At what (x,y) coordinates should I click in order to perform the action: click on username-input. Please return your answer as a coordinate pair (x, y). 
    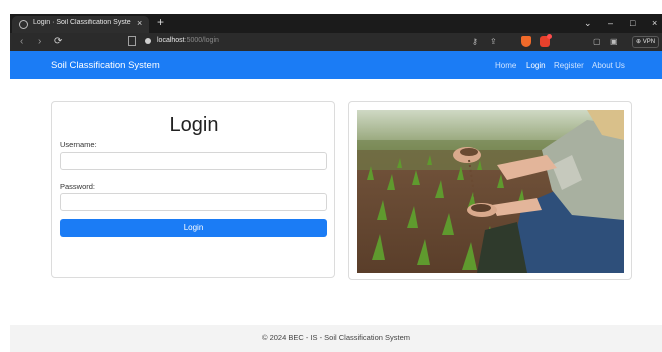
    Looking at the image, I should click on (193, 161).